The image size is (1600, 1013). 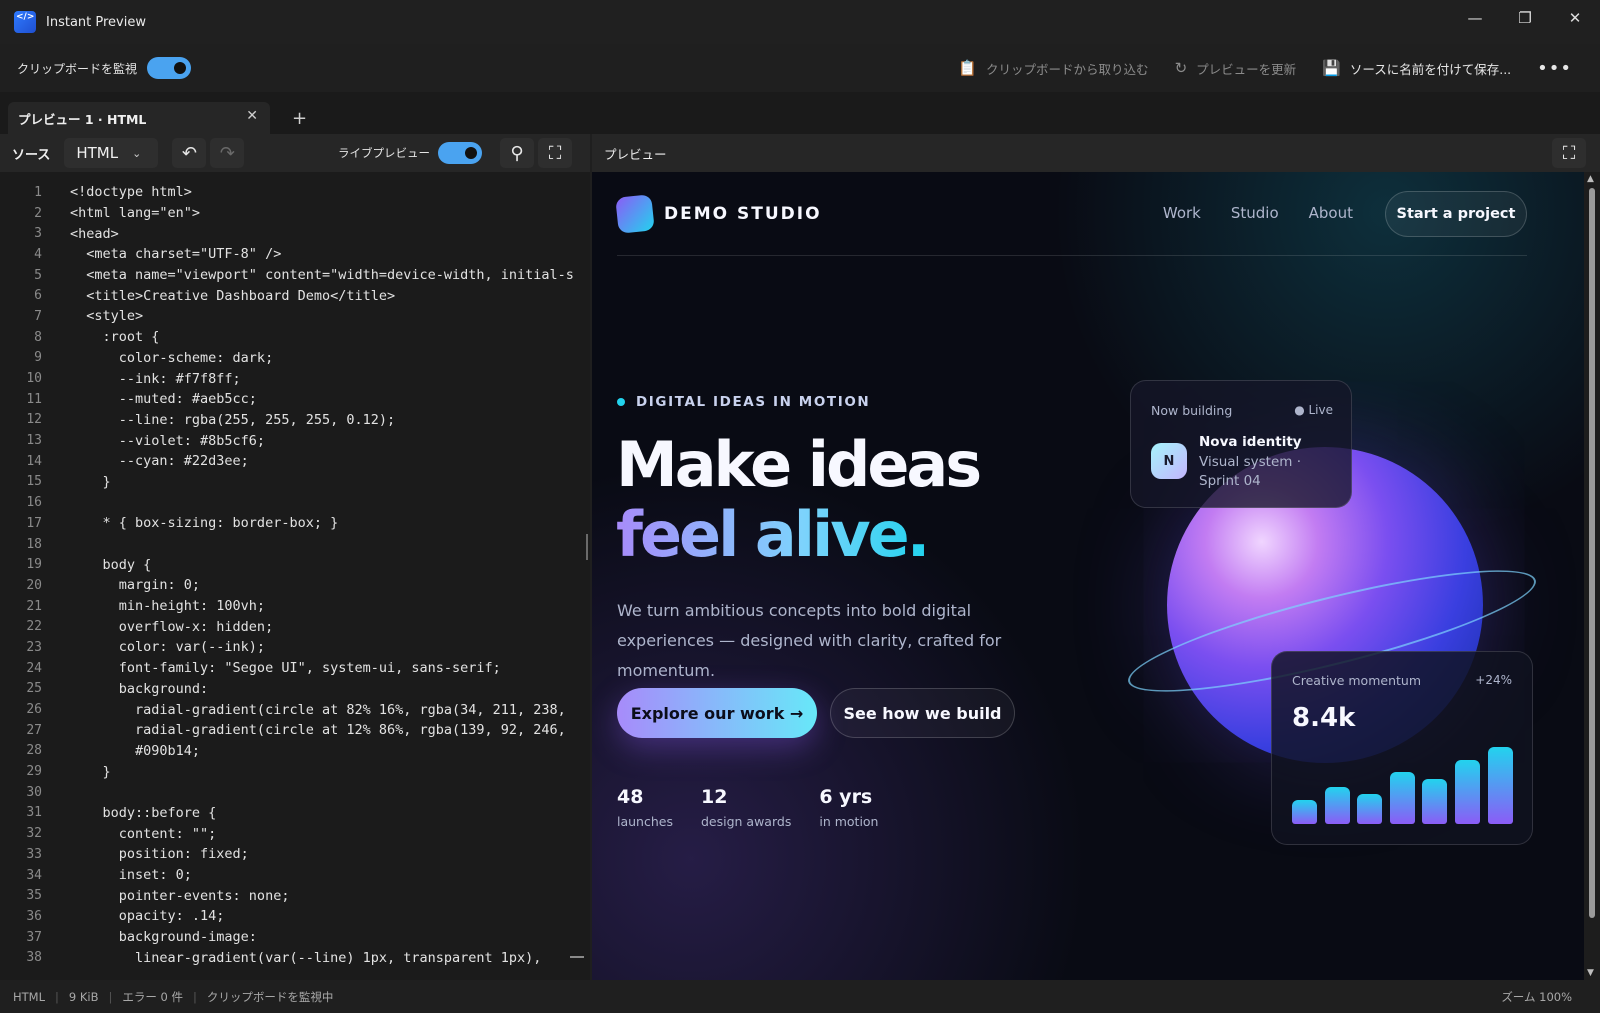 What do you see at coordinates (587, 547) in the screenshot?
I see `pane-splitter` at bounding box center [587, 547].